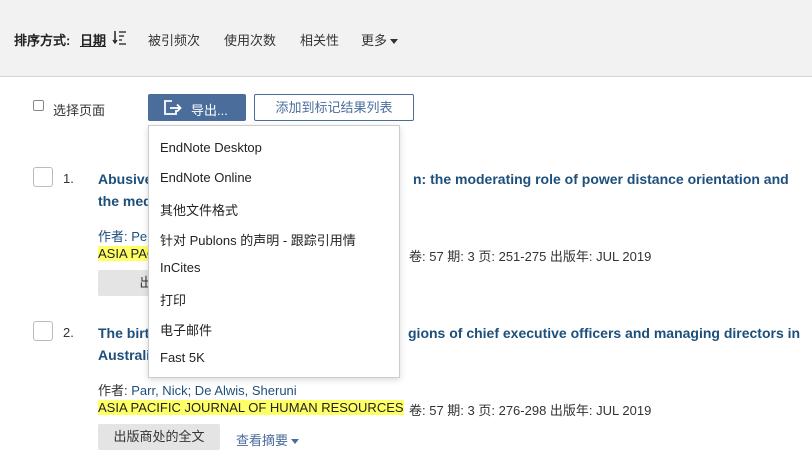 The height and width of the screenshot is (467, 812). I want to click on record-authors: 作者: Parr, Nick; De Alwis, Sheruni, so click(197, 389).